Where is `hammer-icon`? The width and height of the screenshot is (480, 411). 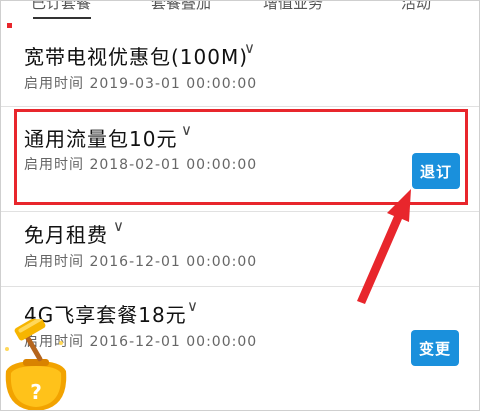
hammer-icon is located at coordinates (30, 340).